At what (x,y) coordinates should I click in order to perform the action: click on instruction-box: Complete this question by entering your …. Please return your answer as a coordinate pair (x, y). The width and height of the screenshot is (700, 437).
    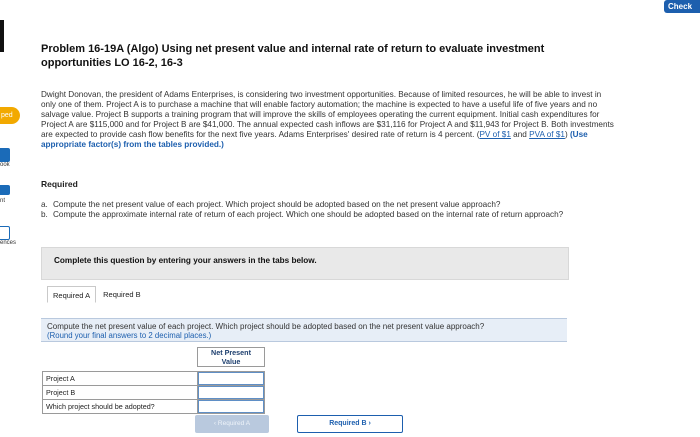
    Looking at the image, I should click on (305, 263).